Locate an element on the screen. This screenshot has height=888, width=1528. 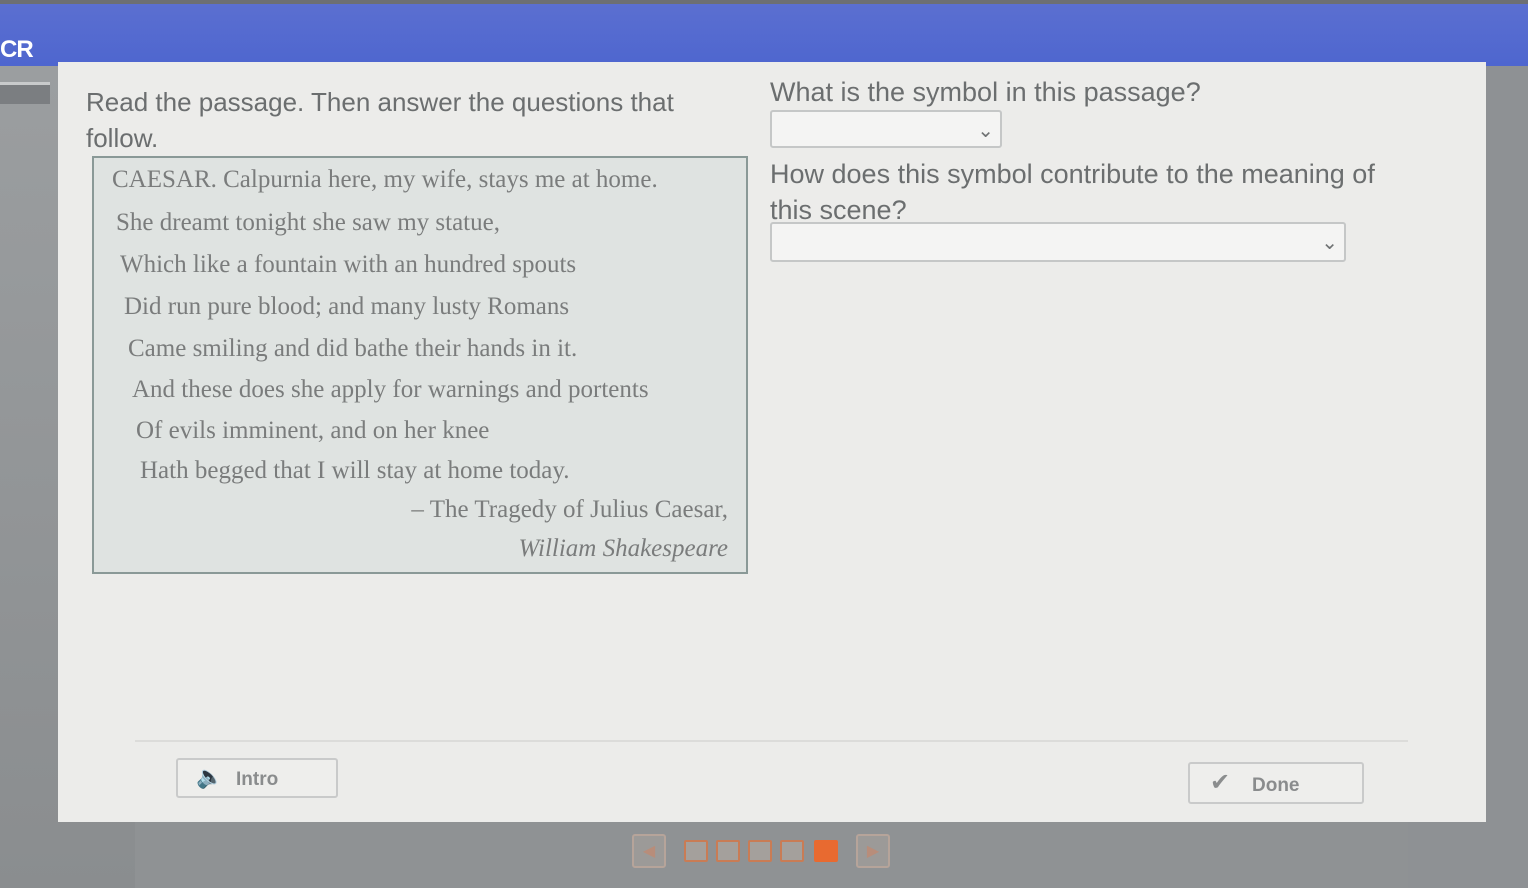
done-button: ✔ Done is located at coordinates (1276, 783).